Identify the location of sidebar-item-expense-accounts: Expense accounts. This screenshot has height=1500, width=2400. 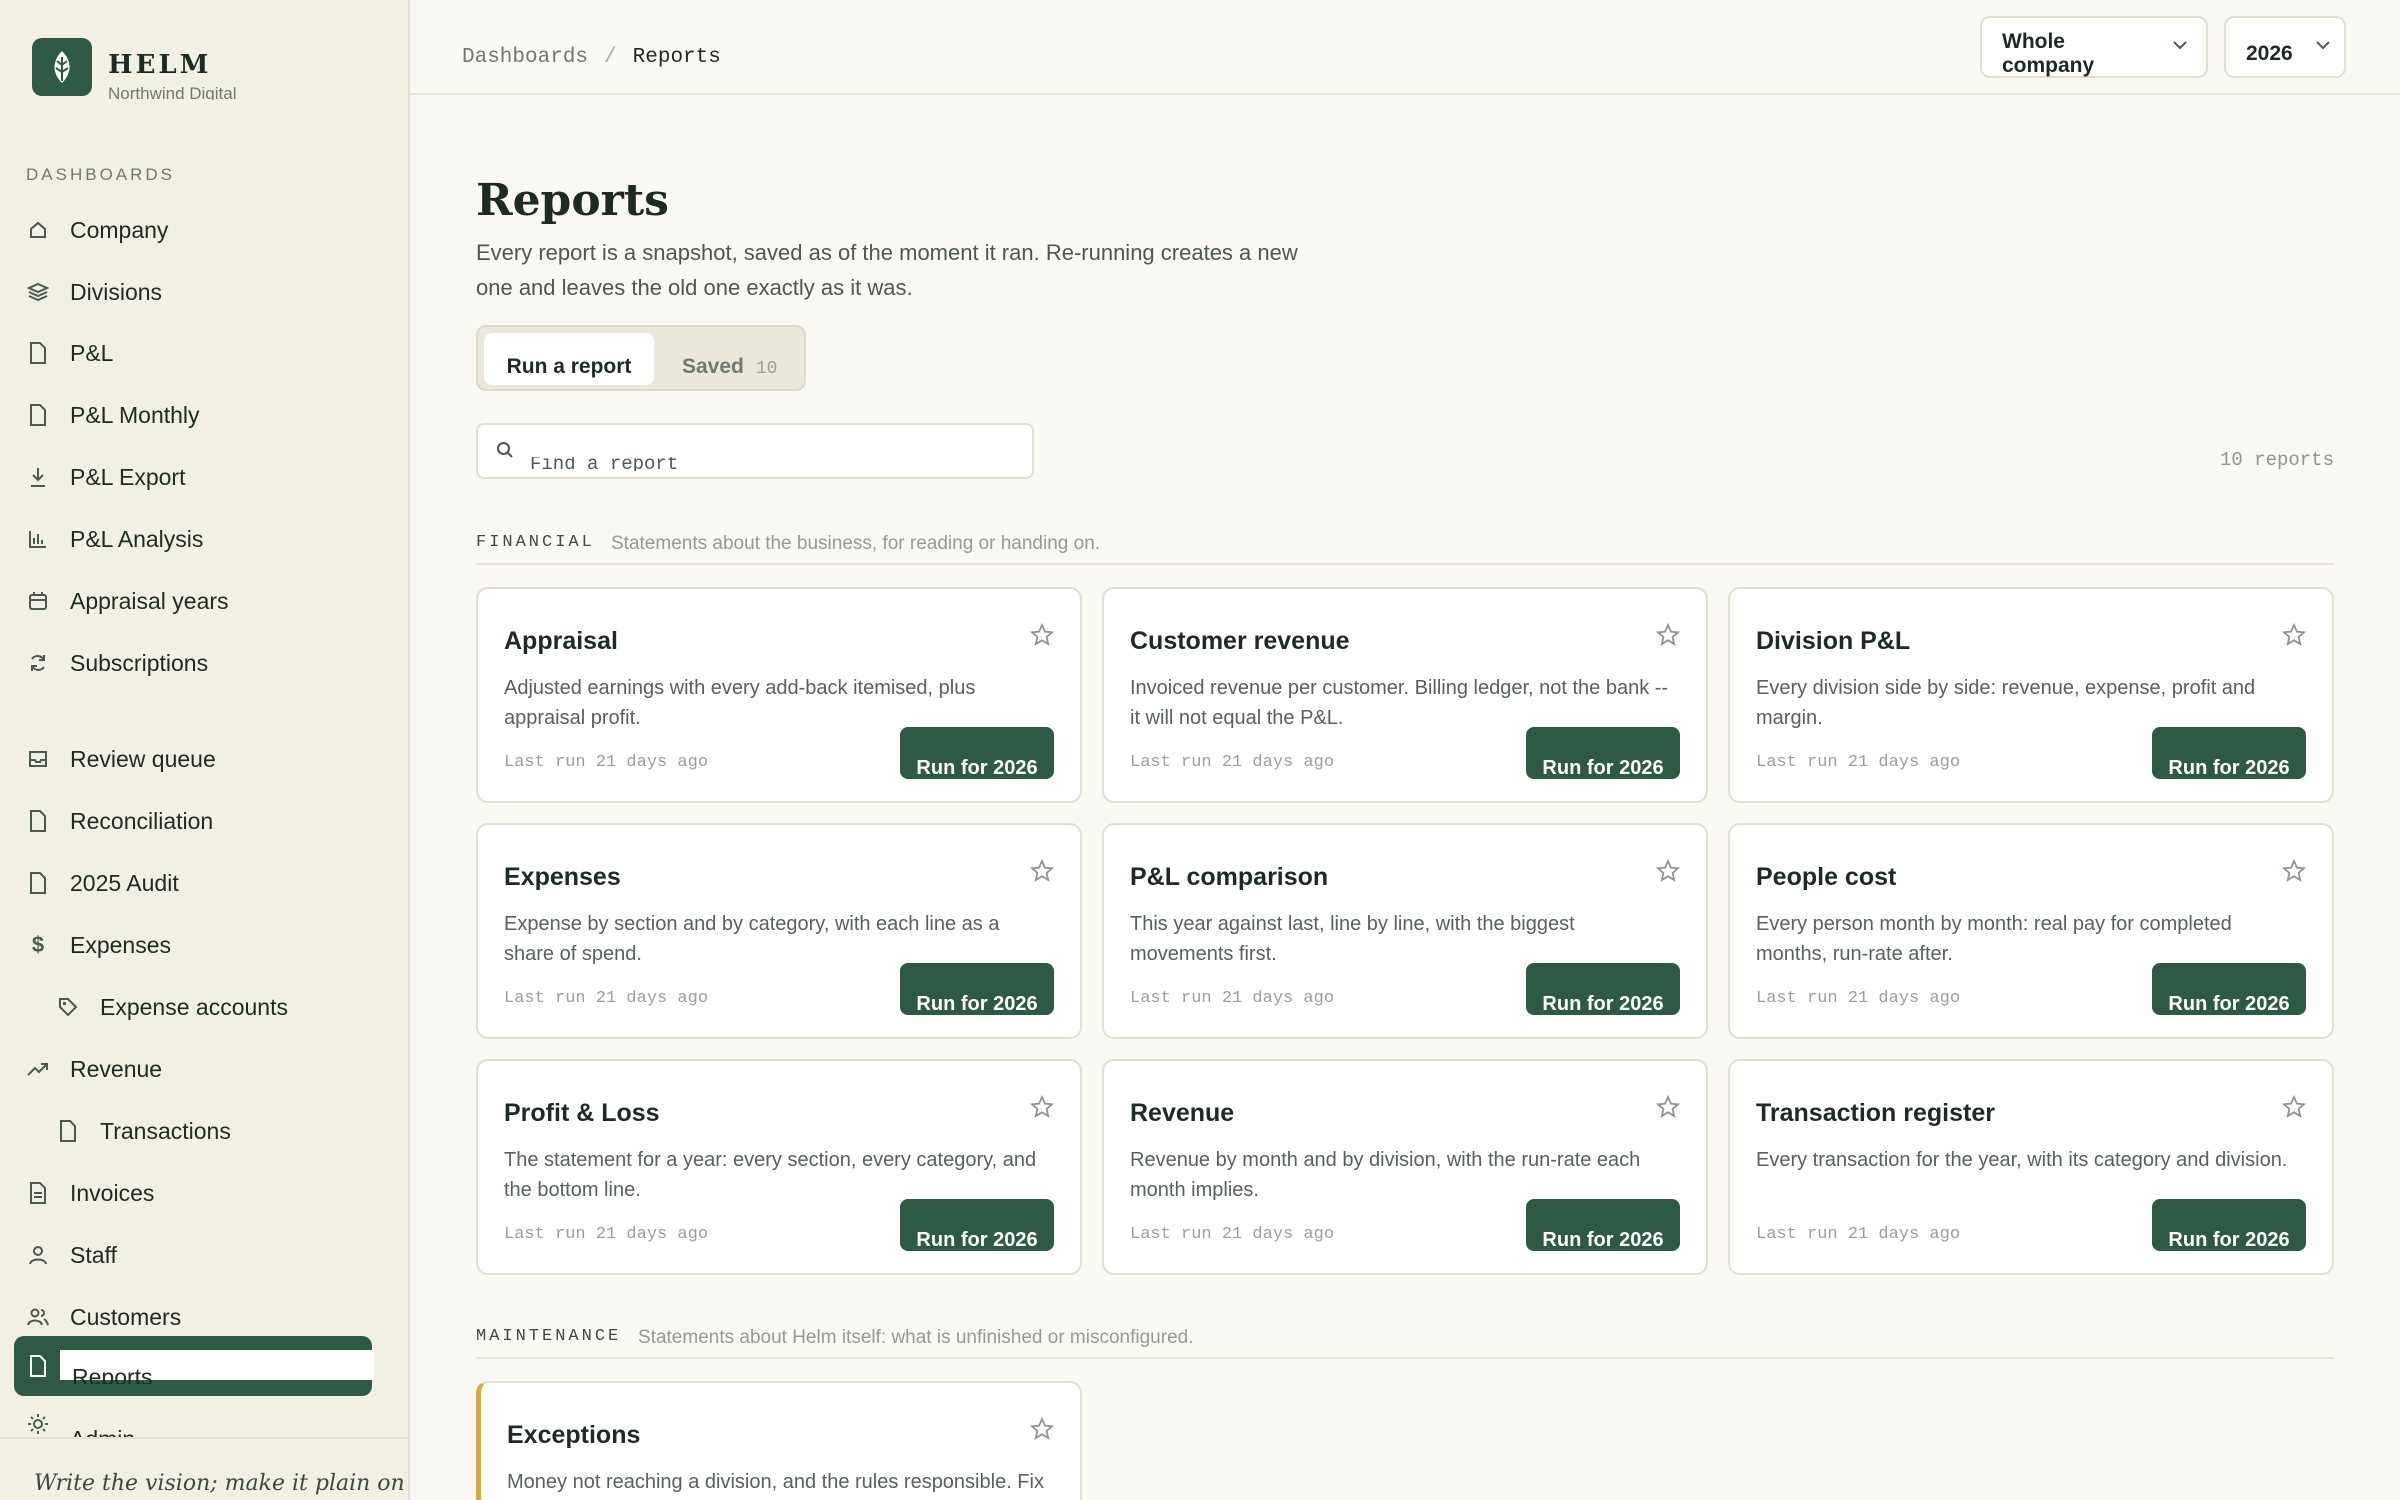
(172, 1007).